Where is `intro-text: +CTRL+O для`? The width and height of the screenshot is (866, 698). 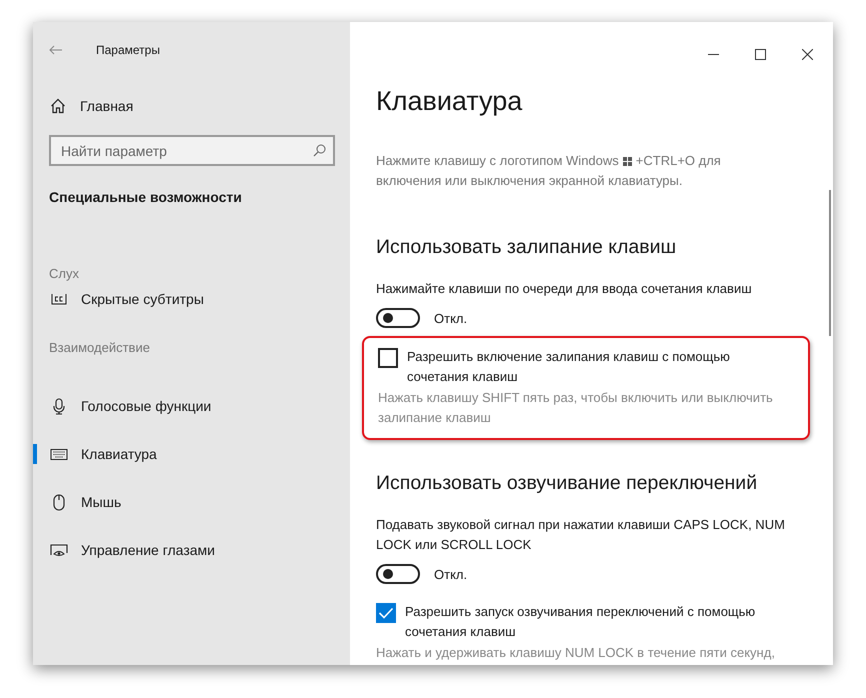
intro-text: +CTRL+O для is located at coordinates (678, 161).